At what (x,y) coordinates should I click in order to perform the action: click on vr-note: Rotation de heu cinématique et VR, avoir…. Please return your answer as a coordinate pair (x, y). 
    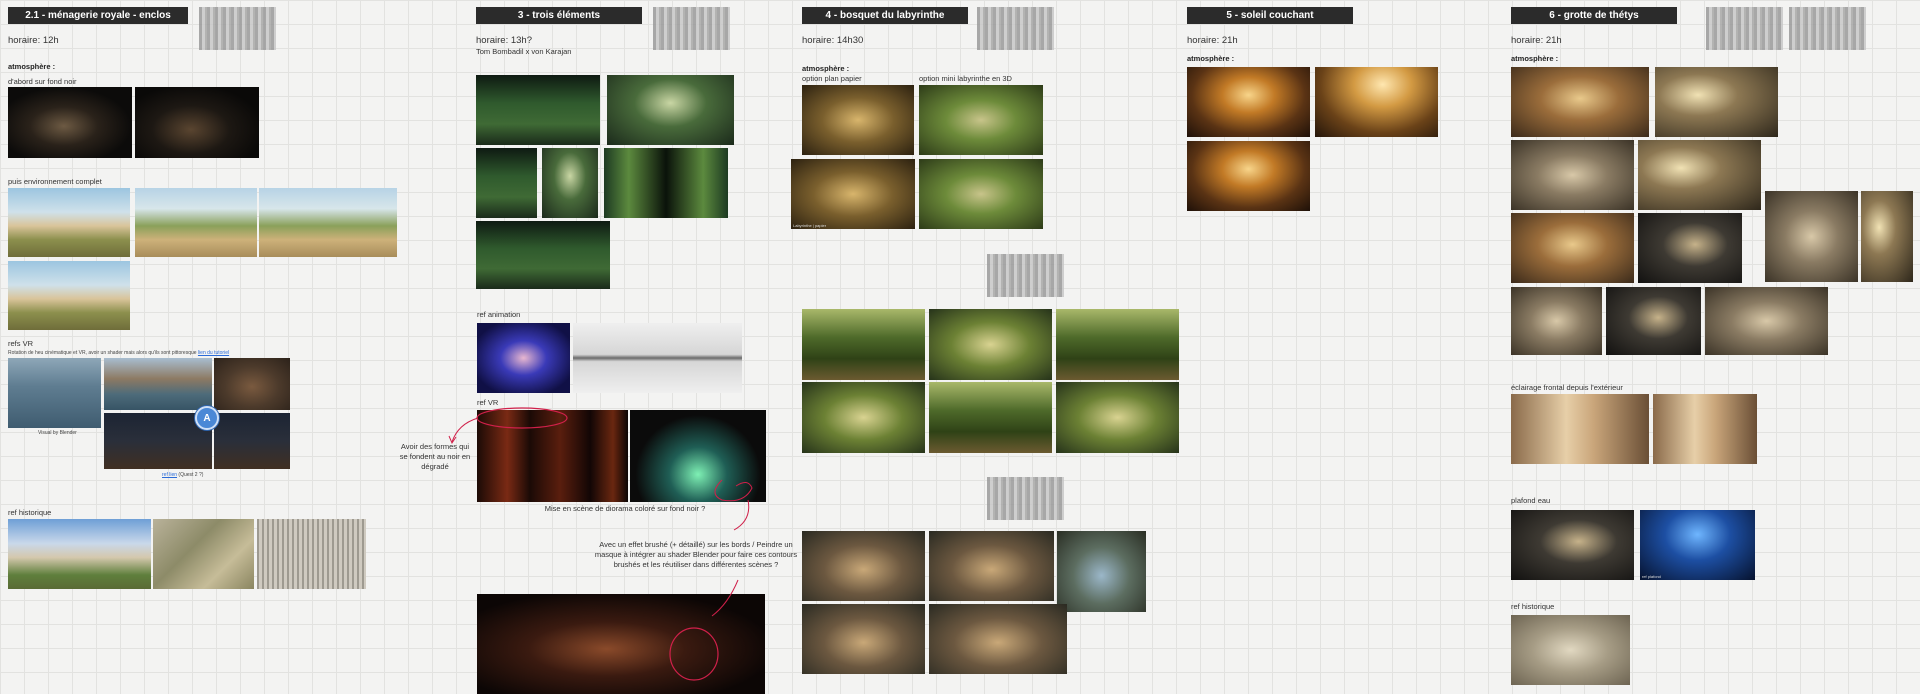
    Looking at the image, I should click on (123, 353).